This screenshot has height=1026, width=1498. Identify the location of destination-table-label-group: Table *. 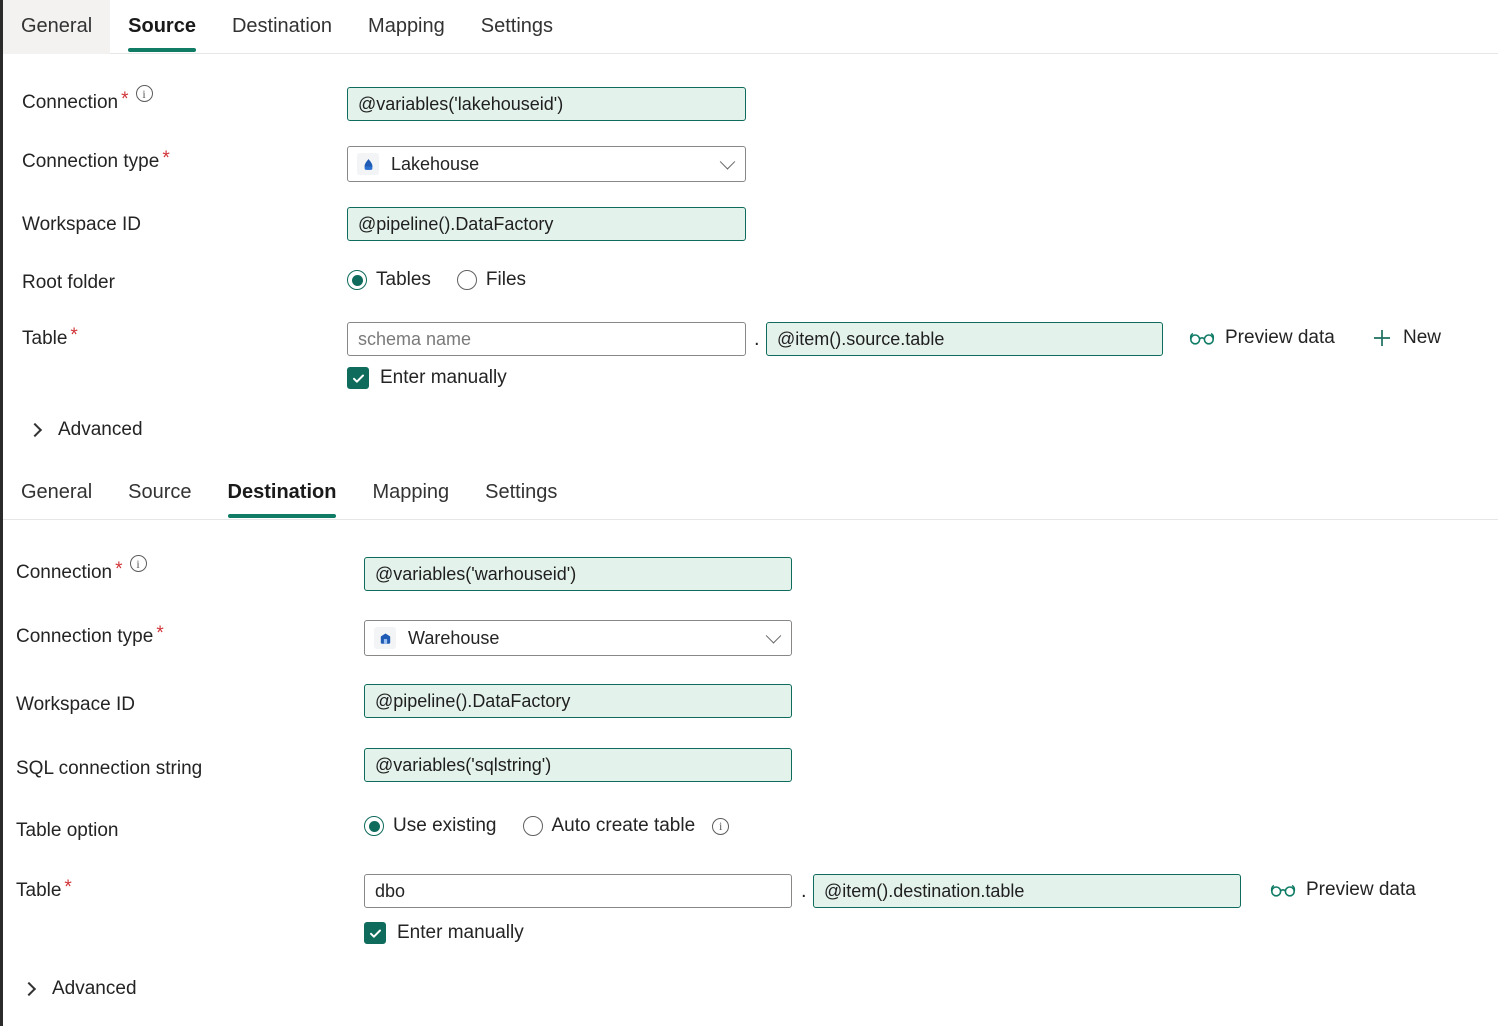
(44, 891).